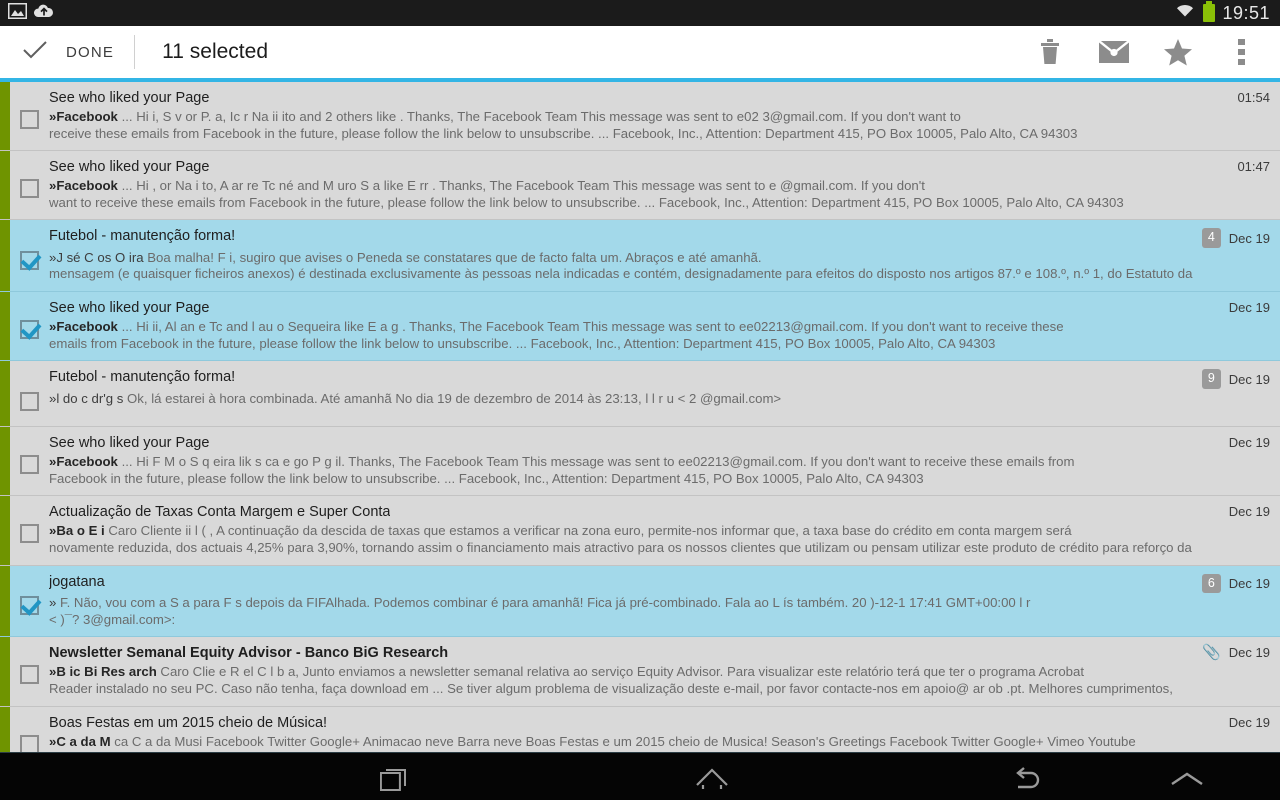  Describe the element at coordinates (44, 13) in the screenshot. I see `cloud-upload-icon` at that location.